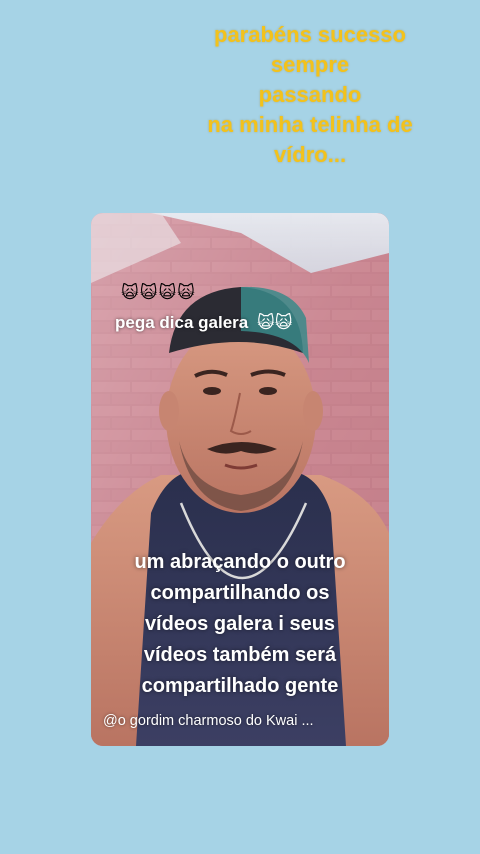 Image resolution: width=480 pixels, height=854 pixels. I want to click on body-line-1: um abraçando o outro, so click(240, 562).